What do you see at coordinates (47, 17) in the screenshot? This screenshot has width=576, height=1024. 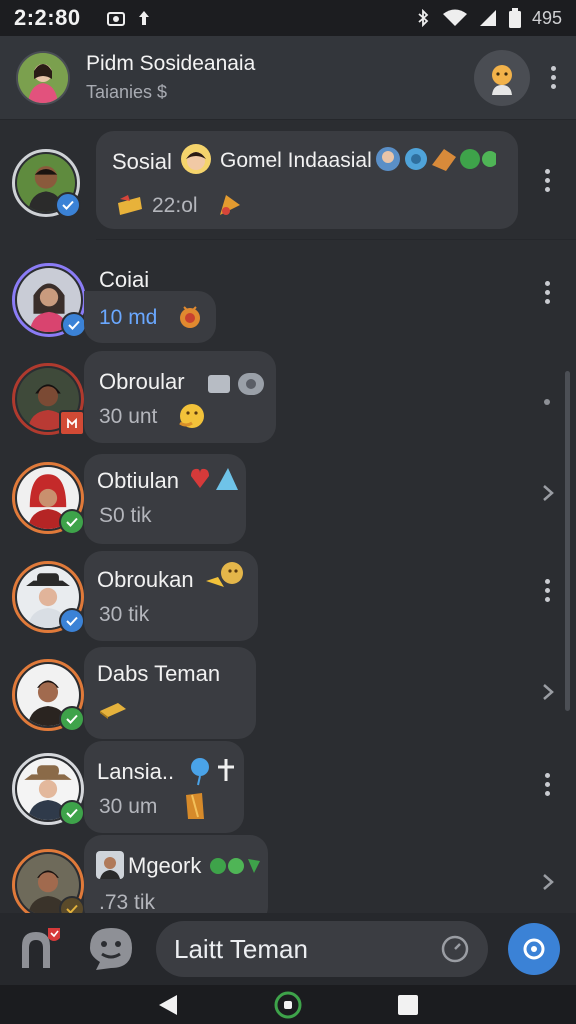 I see `status-time: 2:2:80` at bounding box center [47, 17].